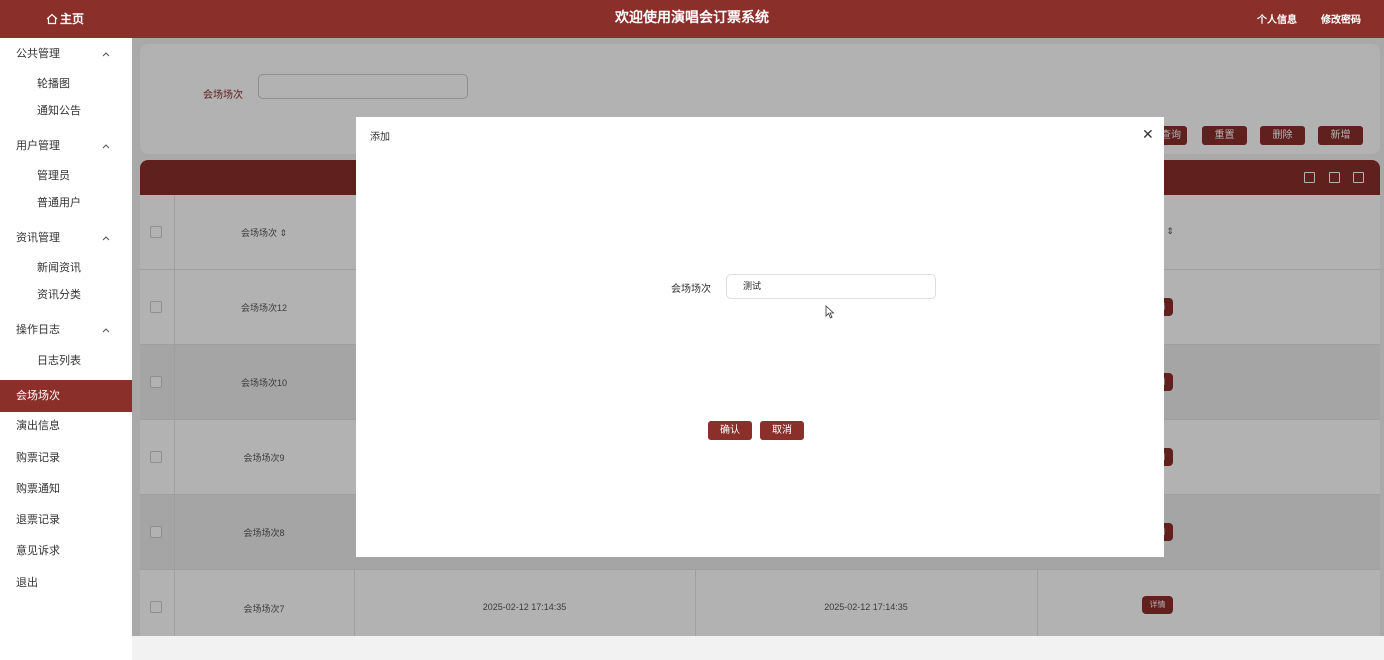 This screenshot has width=1384, height=660. What do you see at coordinates (66, 111) in the screenshot?
I see `sidebar-item-notice: 通知公告` at bounding box center [66, 111].